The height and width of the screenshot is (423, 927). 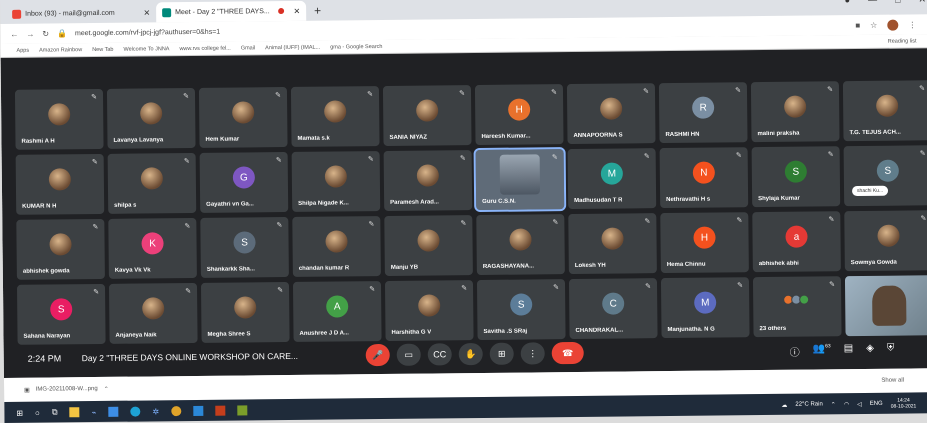 What do you see at coordinates (922, 2) in the screenshot?
I see `close-window-icon: ✕` at bounding box center [922, 2].